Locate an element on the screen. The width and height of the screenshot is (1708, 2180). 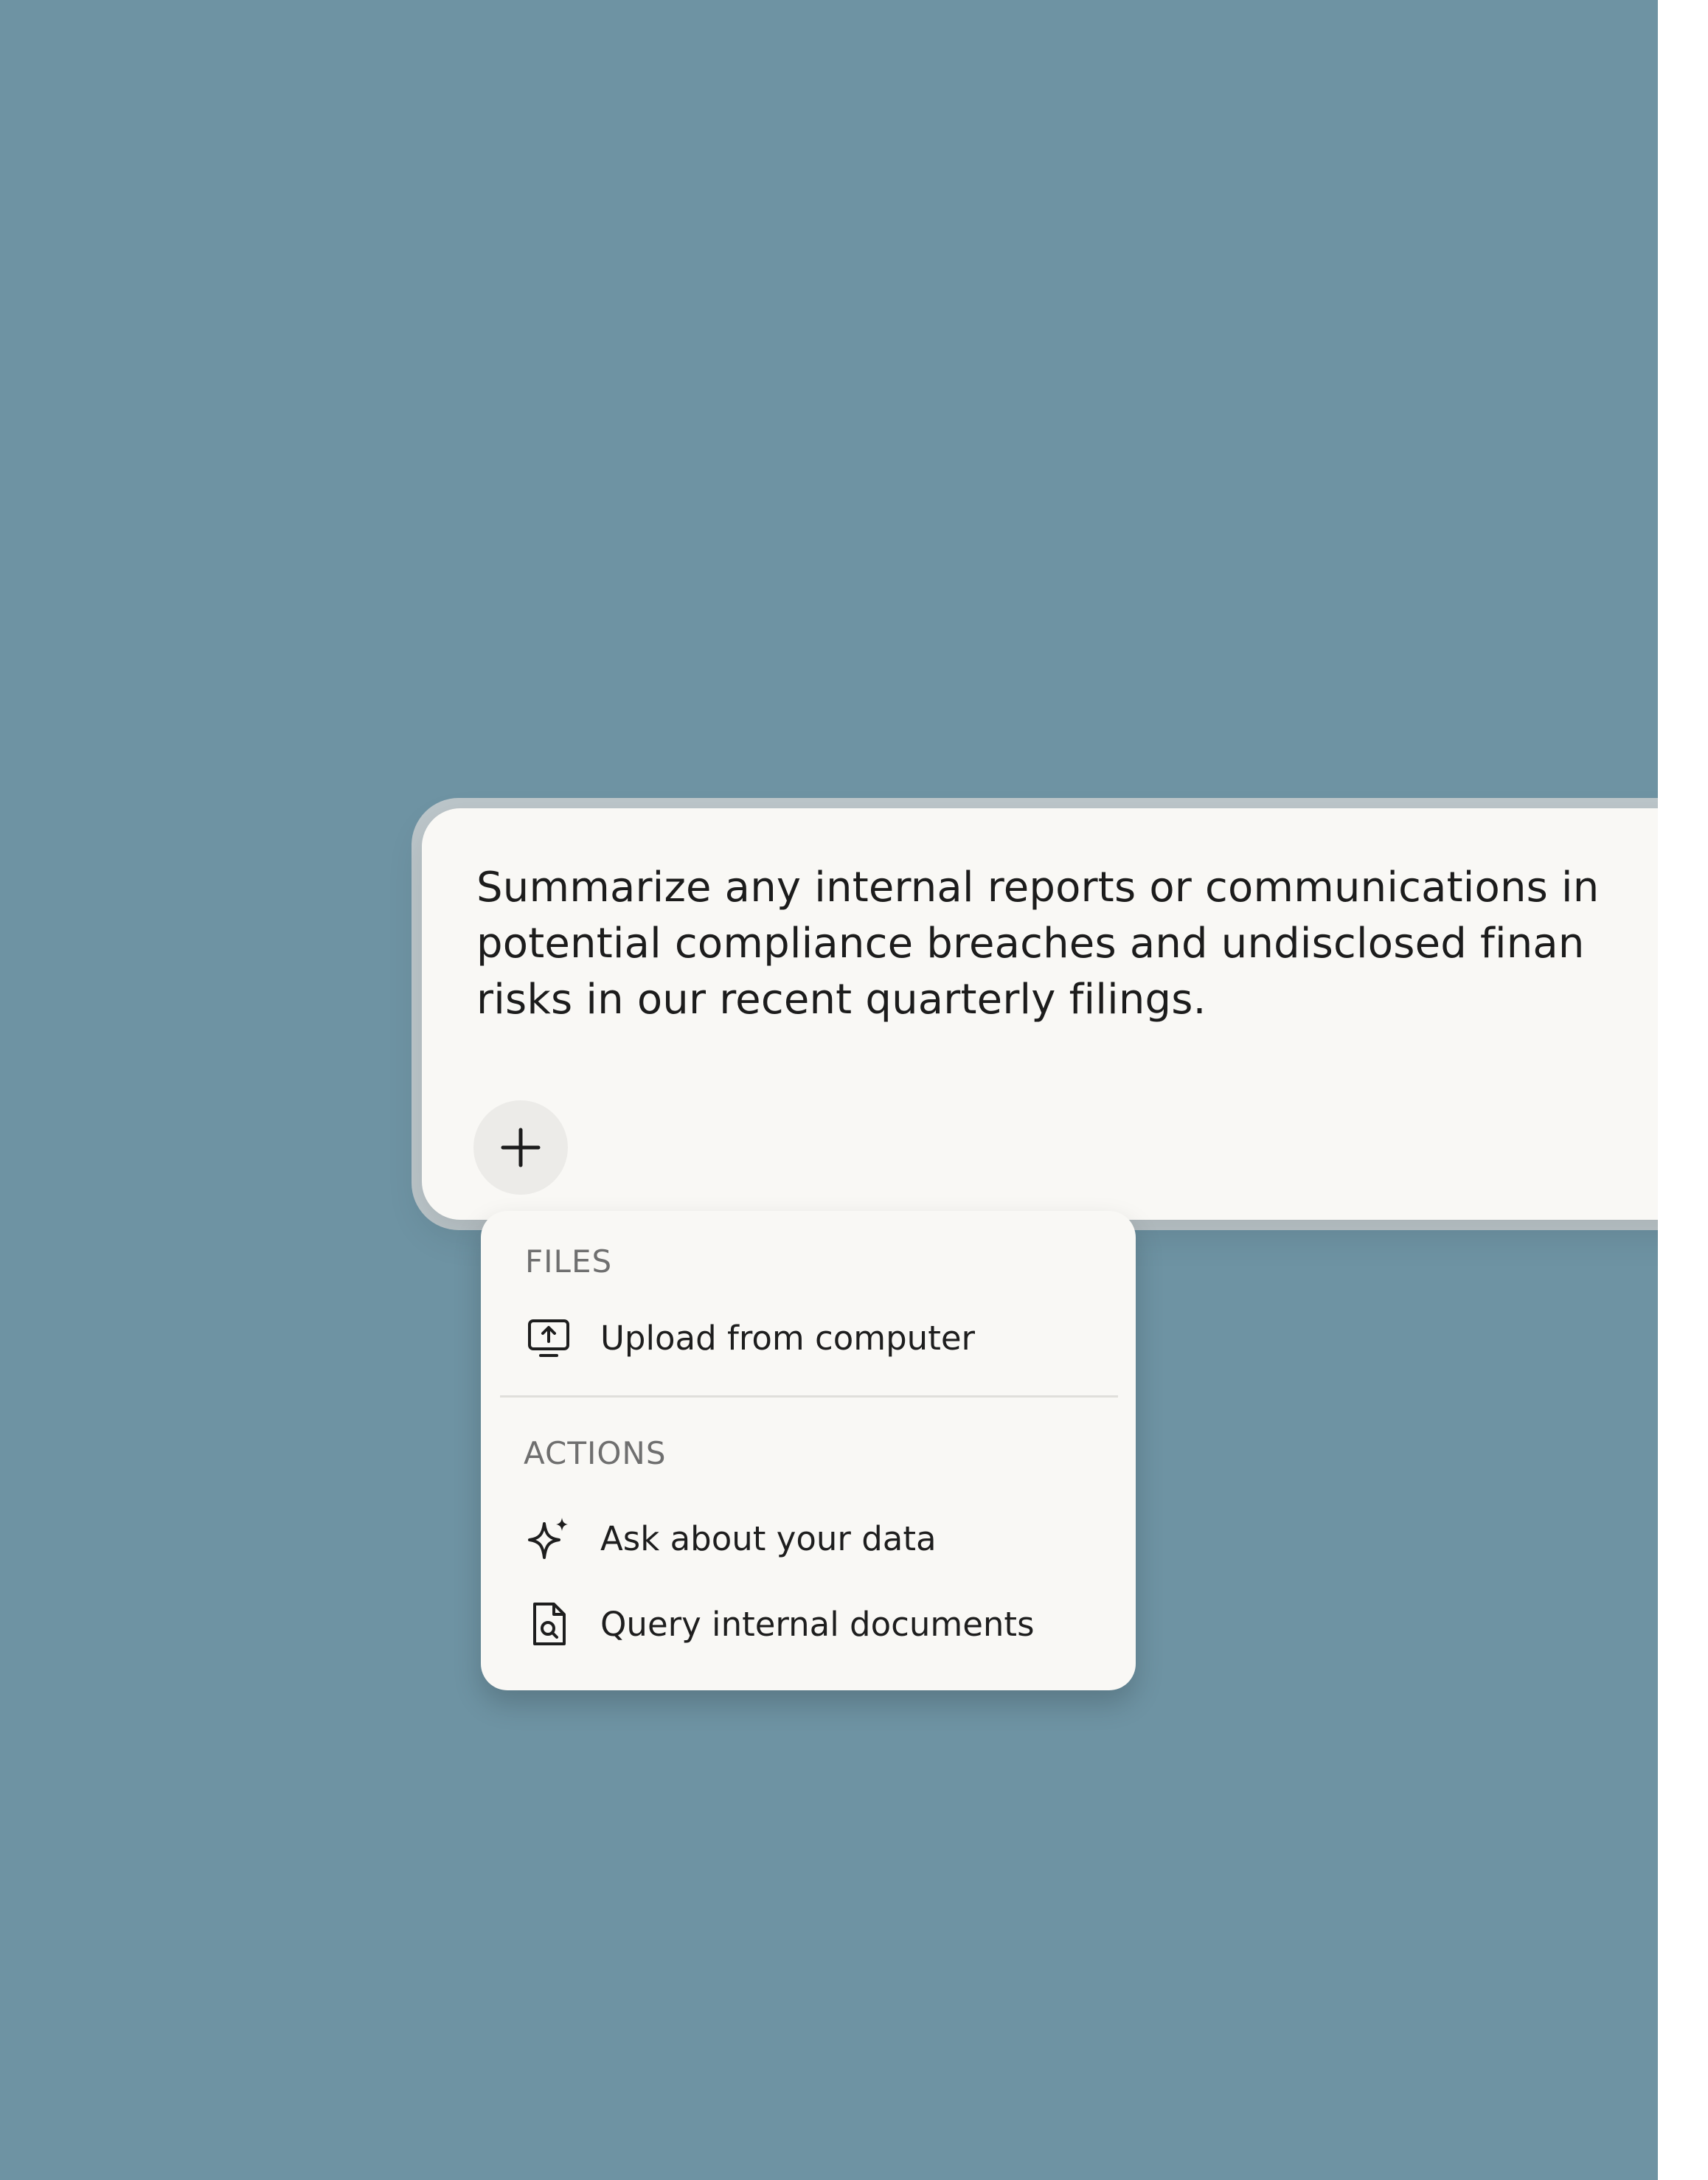
ask-label: Ask about your data is located at coordinates (769, 1538).